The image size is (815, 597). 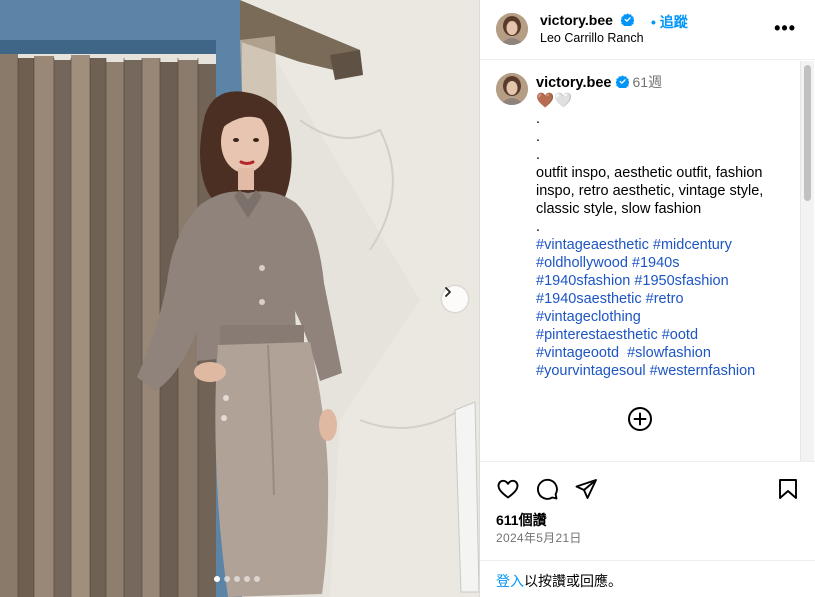 What do you see at coordinates (667, 353) in the screenshot?
I see `hashtag-line: #vintageootd #slowfashion` at bounding box center [667, 353].